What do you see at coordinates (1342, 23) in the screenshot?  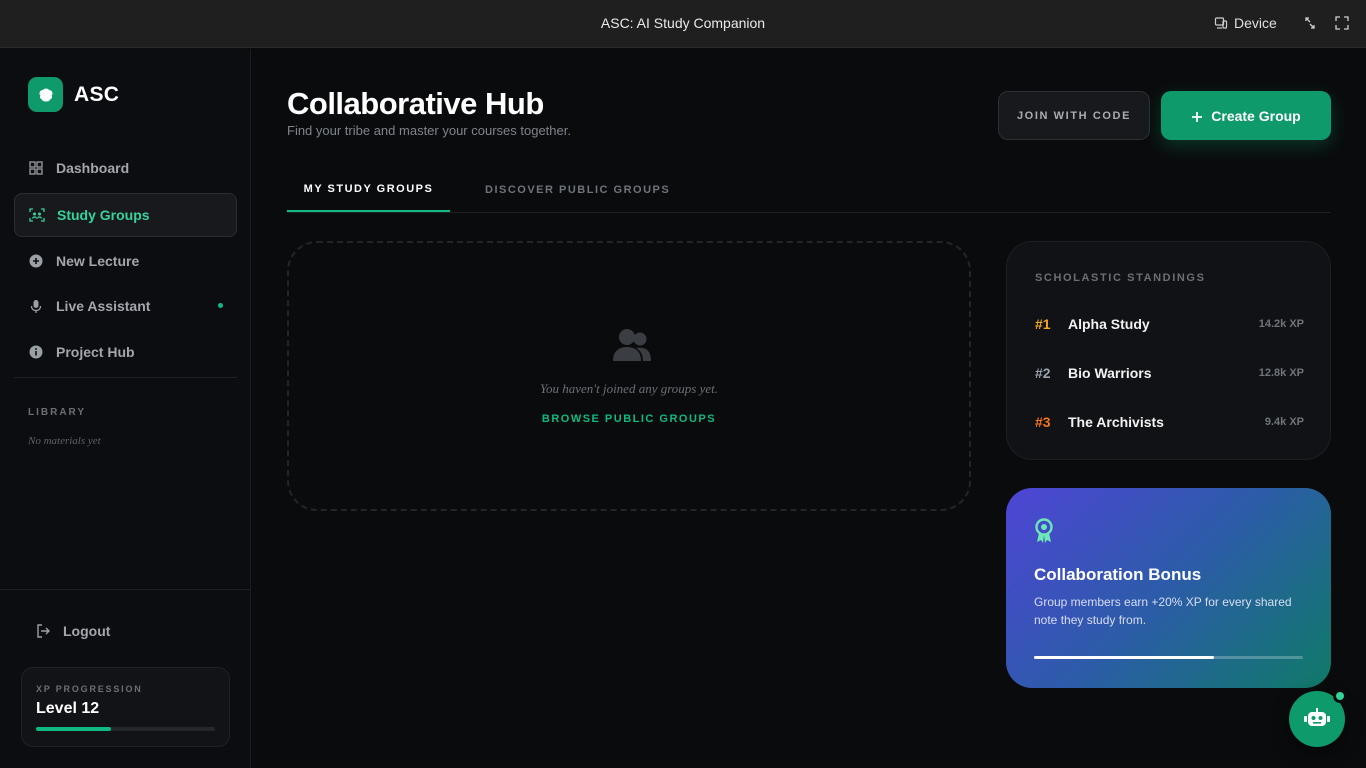 I see `fullscreen-icon` at bounding box center [1342, 23].